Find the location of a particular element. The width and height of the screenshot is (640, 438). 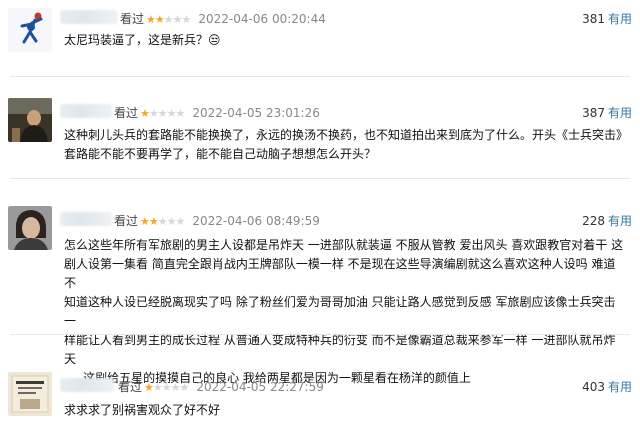

useful-vote: 403 有用 is located at coordinates (607, 386).